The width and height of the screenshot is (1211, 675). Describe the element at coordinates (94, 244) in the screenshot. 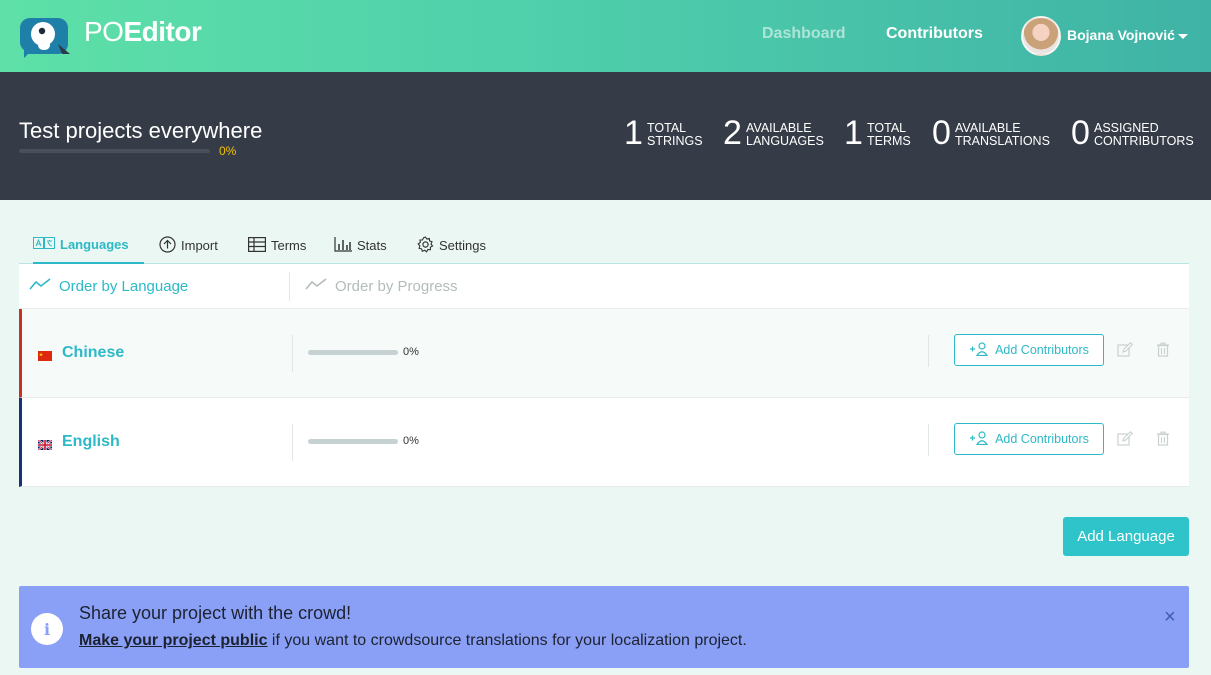

I see `tab-languages-label: Languages` at that location.